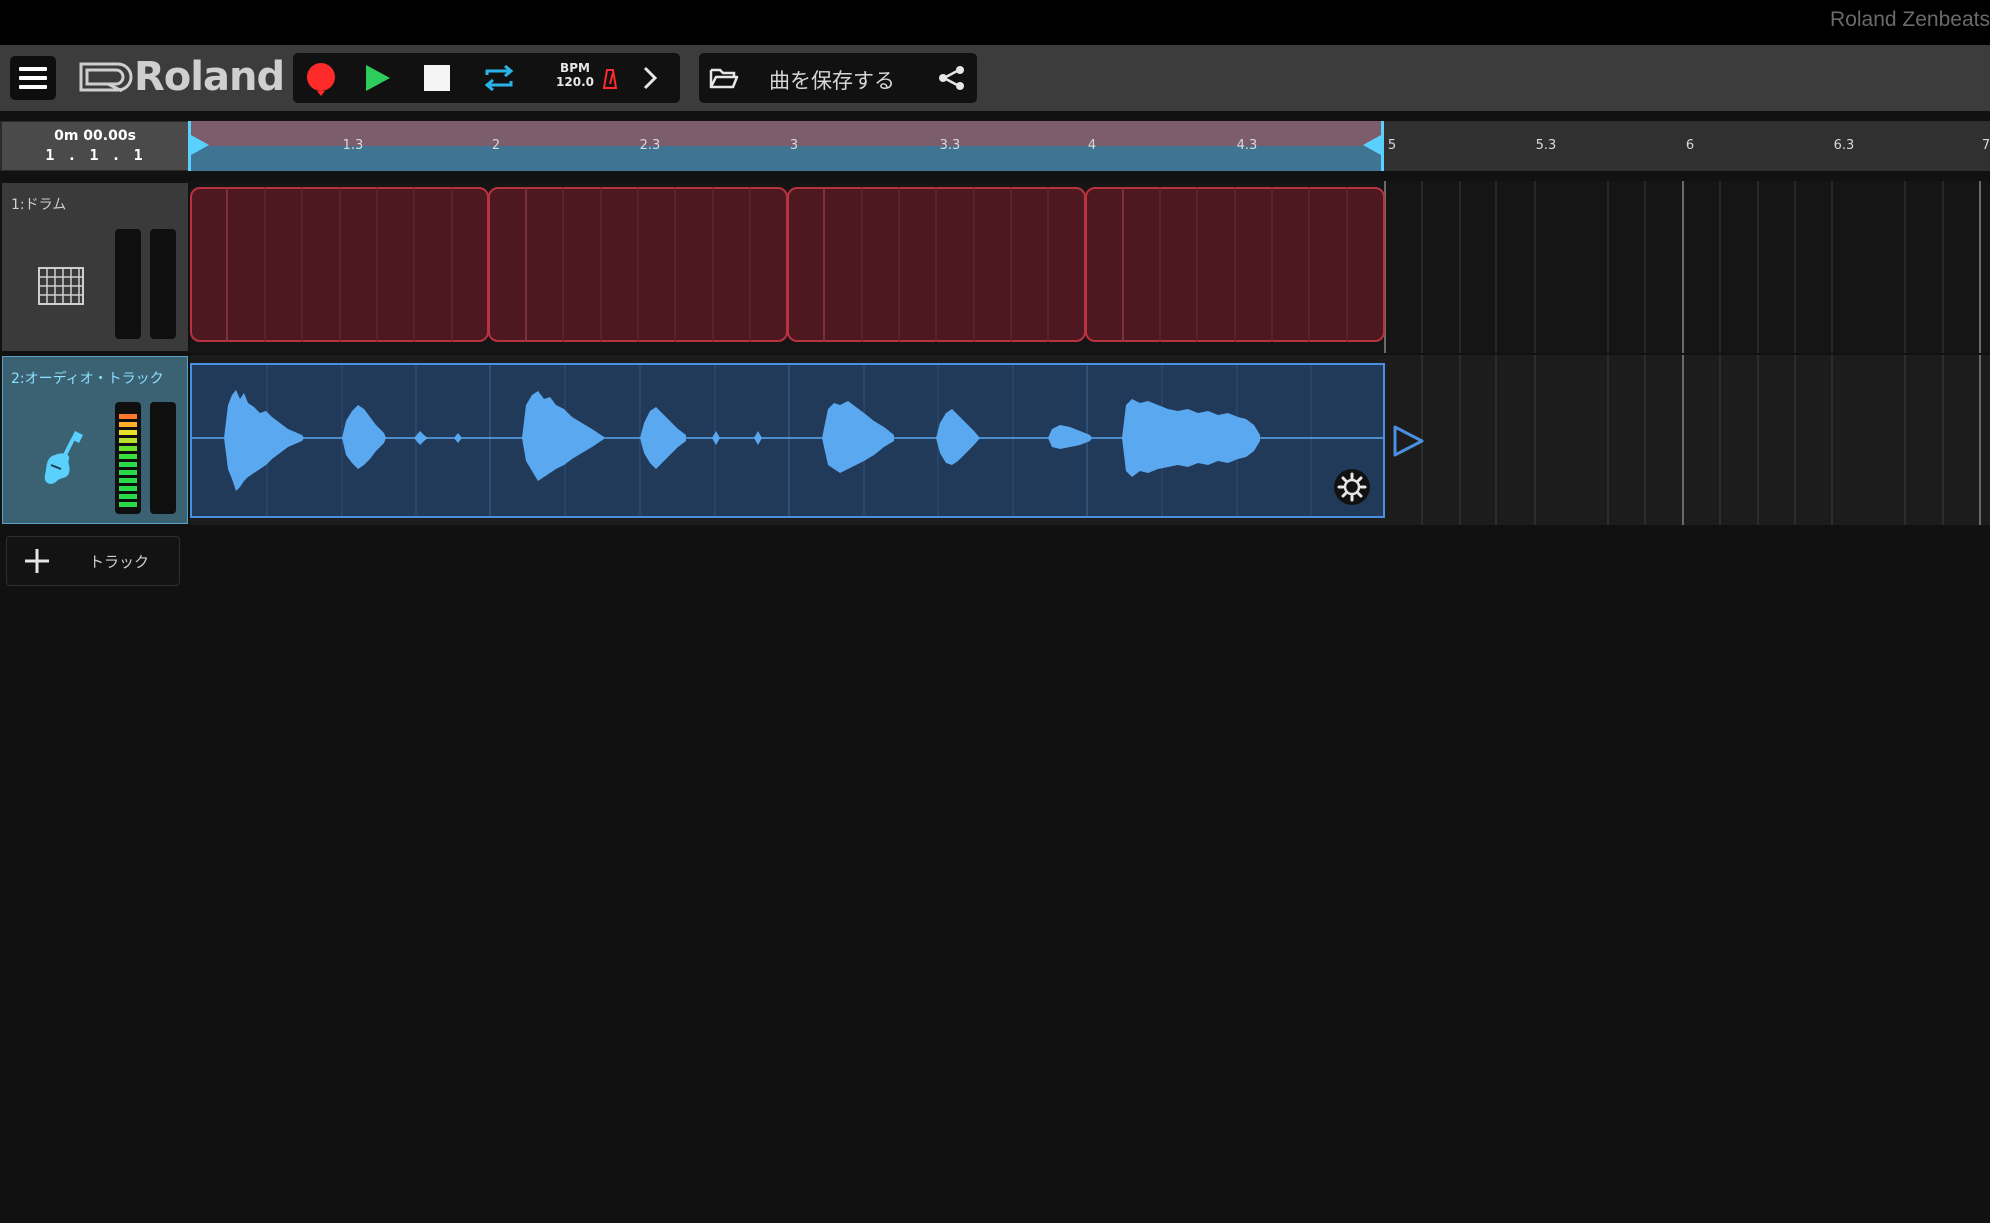  I want to click on audio-clip, so click(787, 440).